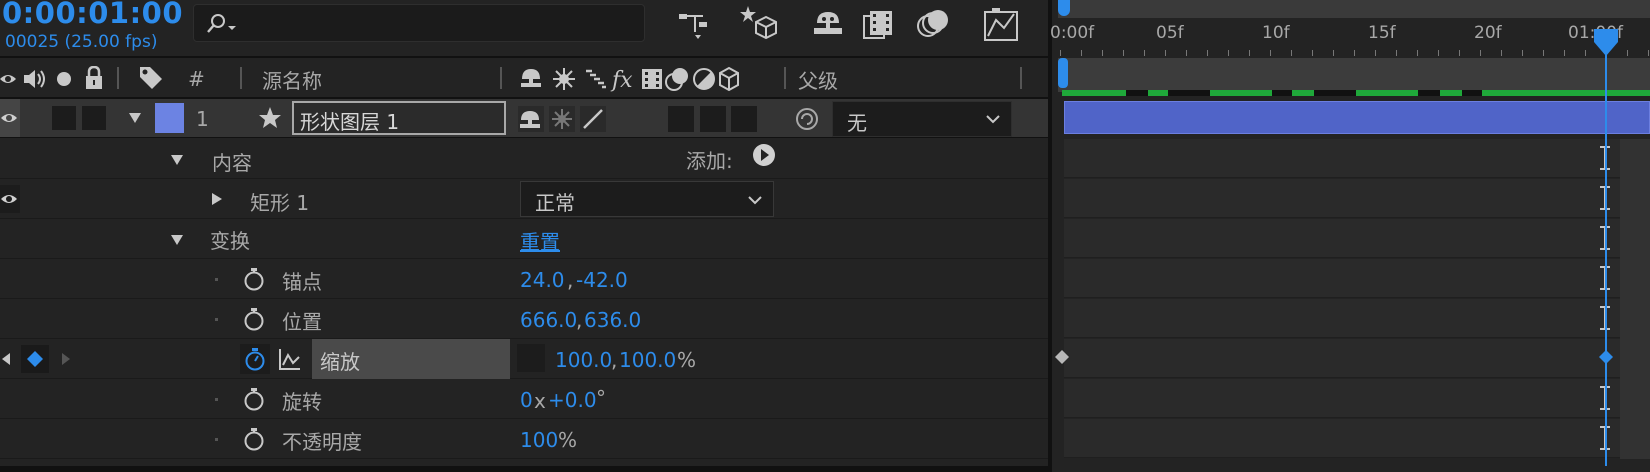  I want to click on timeline-track-end-shade, so click(1635, 299).